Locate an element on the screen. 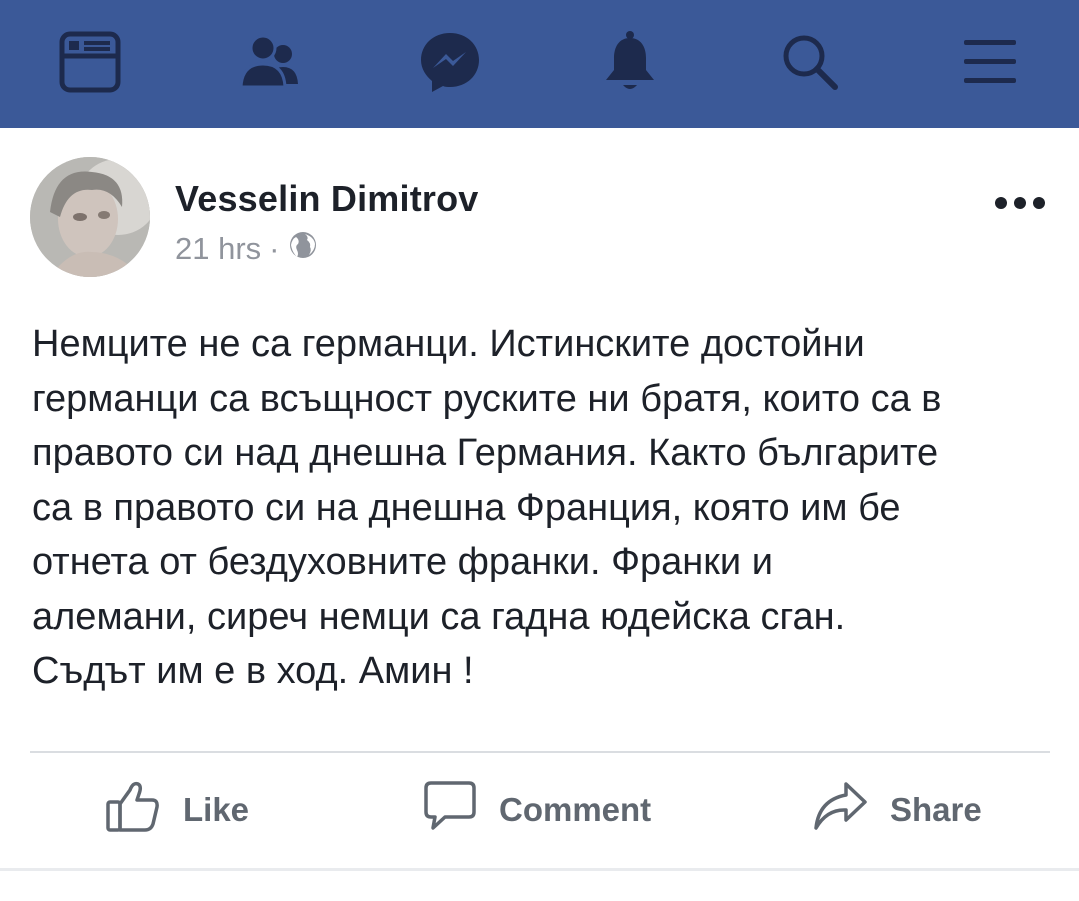 The image size is (1079, 901). messenger-tab is located at coordinates (450, 62).